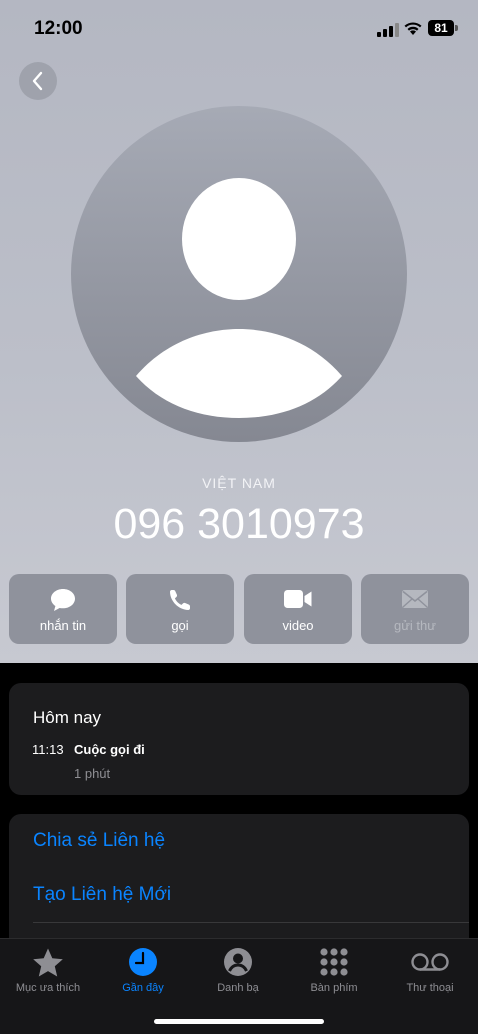  What do you see at coordinates (48, 988) in the screenshot?
I see `tab-label: Mục ưa thích` at bounding box center [48, 988].